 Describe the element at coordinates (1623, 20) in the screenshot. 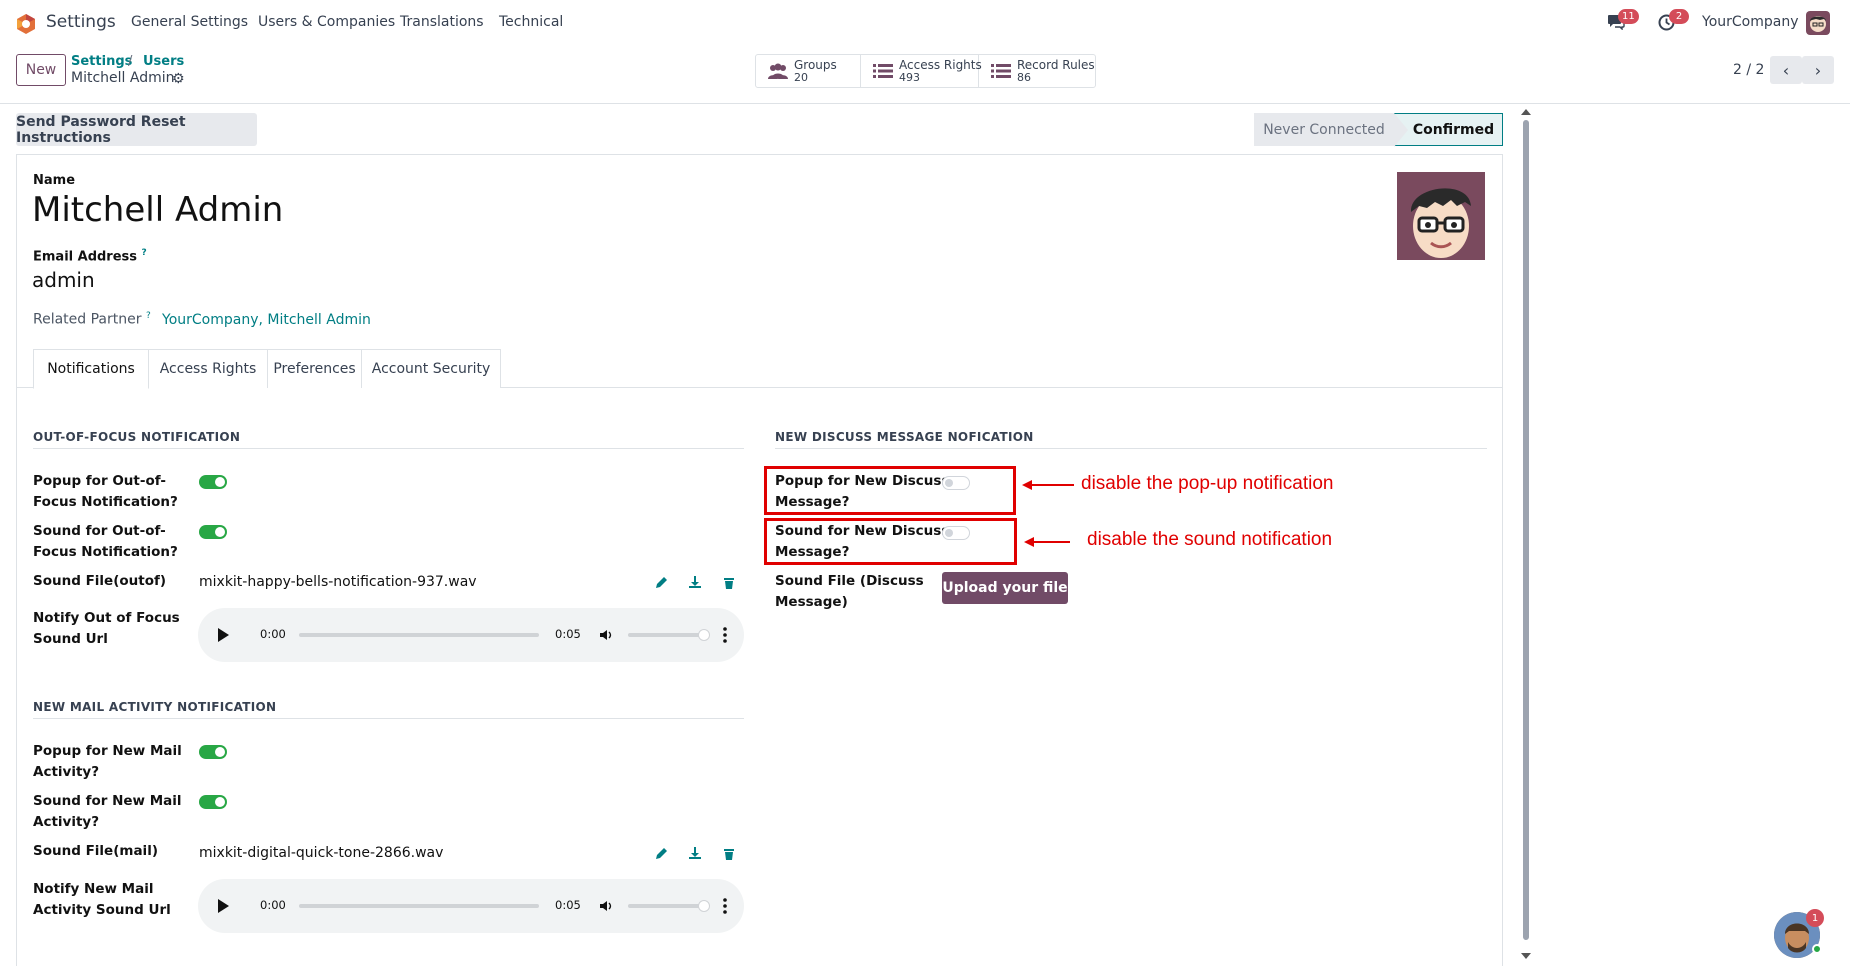

I see `messages-button: 11` at that location.